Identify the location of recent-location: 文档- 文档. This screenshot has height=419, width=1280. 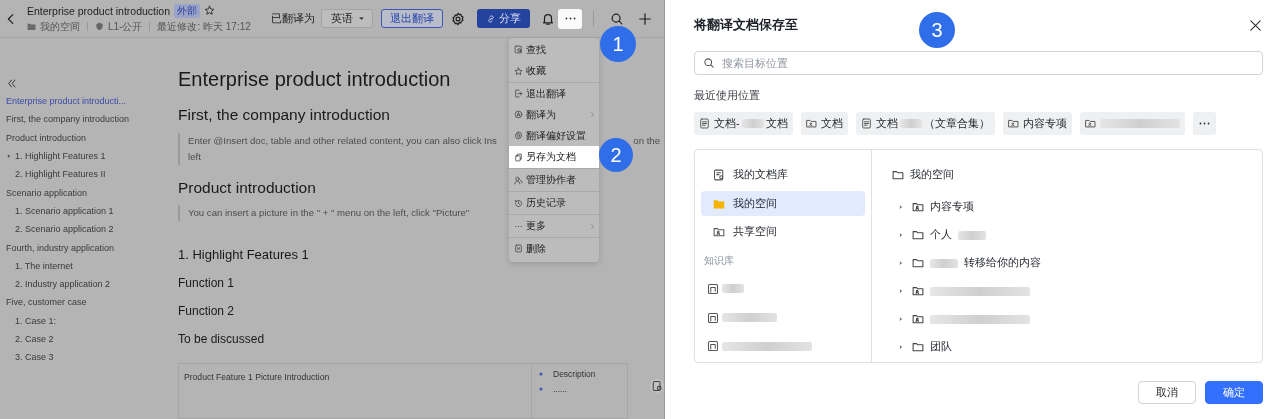
(743, 123).